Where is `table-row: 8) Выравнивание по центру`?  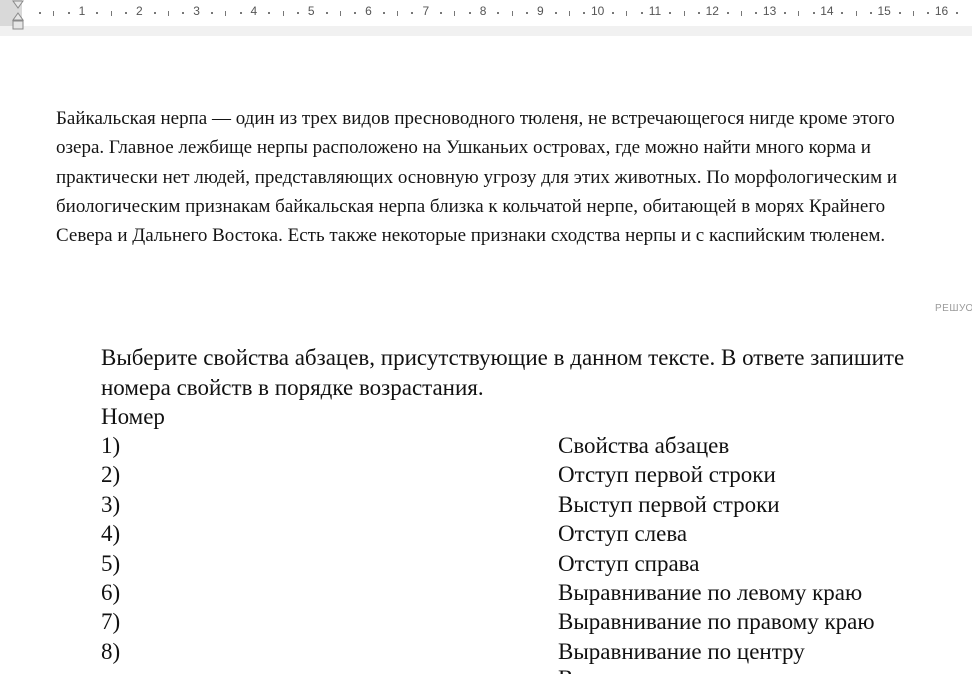
table-row: 8) Выравнивание по центру is located at coordinates (486, 651).